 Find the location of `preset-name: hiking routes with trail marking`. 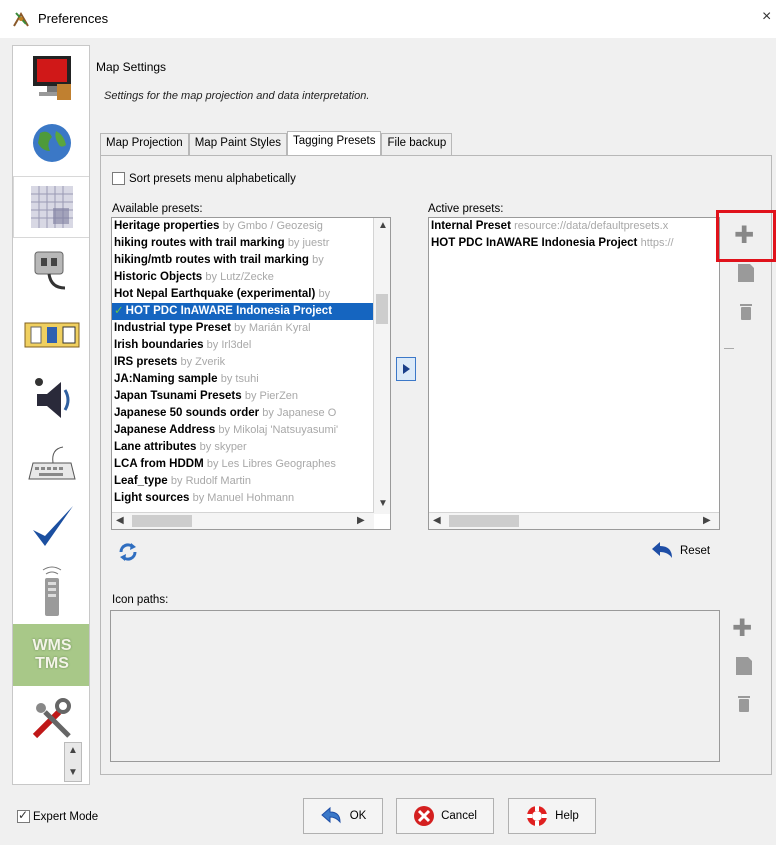

preset-name: hiking routes with trail marking is located at coordinates (199, 243).